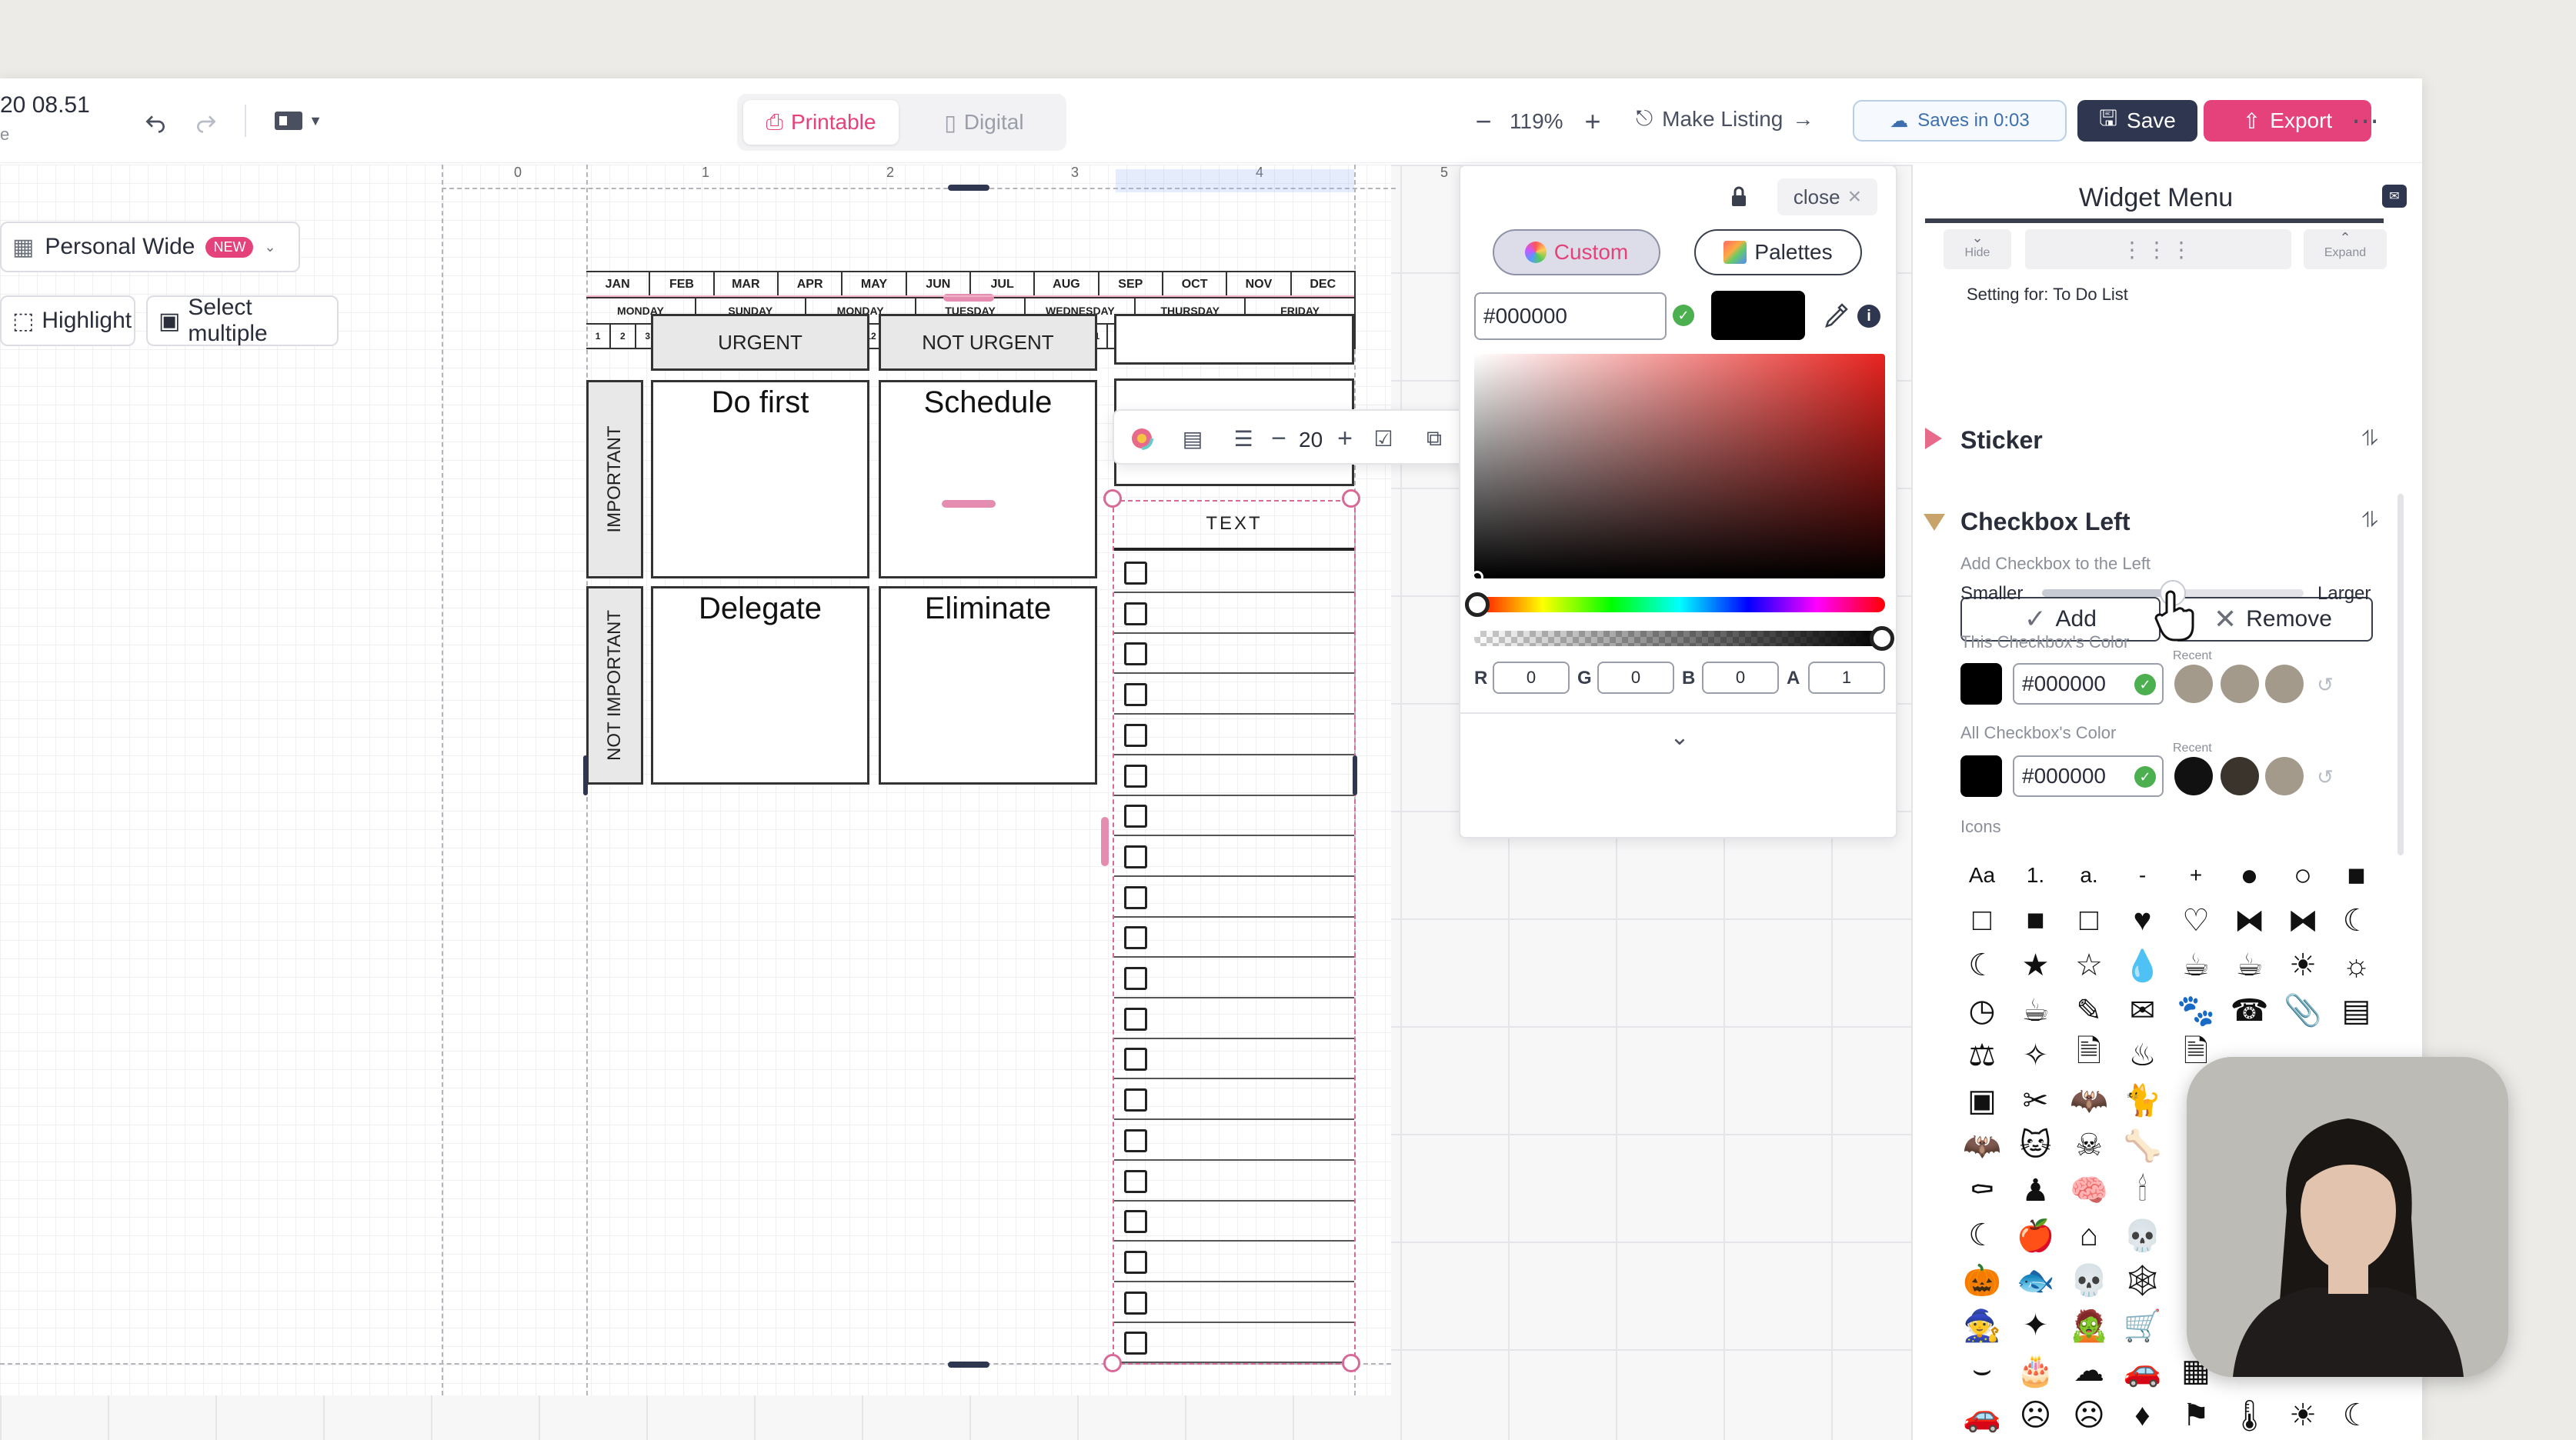 The image size is (2576, 1440). I want to click on icon-option: ☠, so click(2089, 1146).